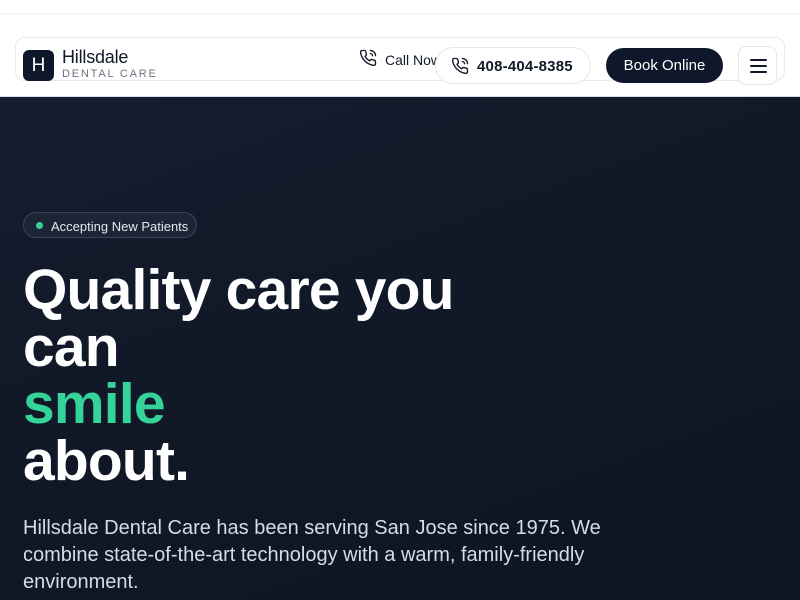 The image size is (800, 600). Describe the element at coordinates (38, 65) in the screenshot. I see `logo-mark: H` at that location.